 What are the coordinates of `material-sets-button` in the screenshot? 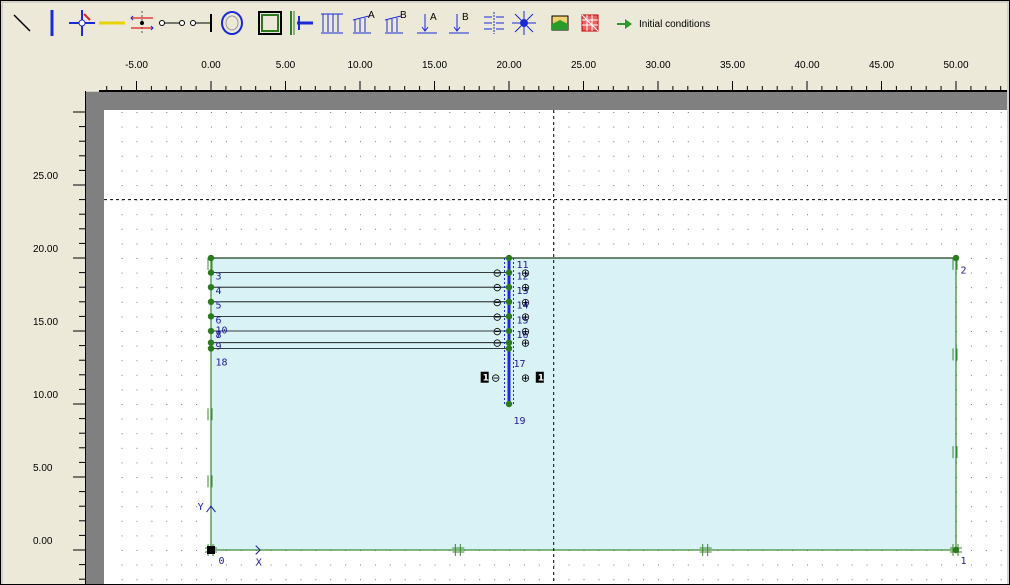 It's located at (560, 23).